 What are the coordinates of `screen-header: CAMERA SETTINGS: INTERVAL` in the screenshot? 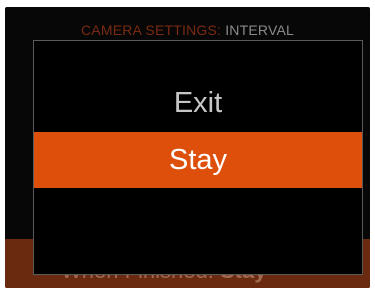 It's located at (187, 30).